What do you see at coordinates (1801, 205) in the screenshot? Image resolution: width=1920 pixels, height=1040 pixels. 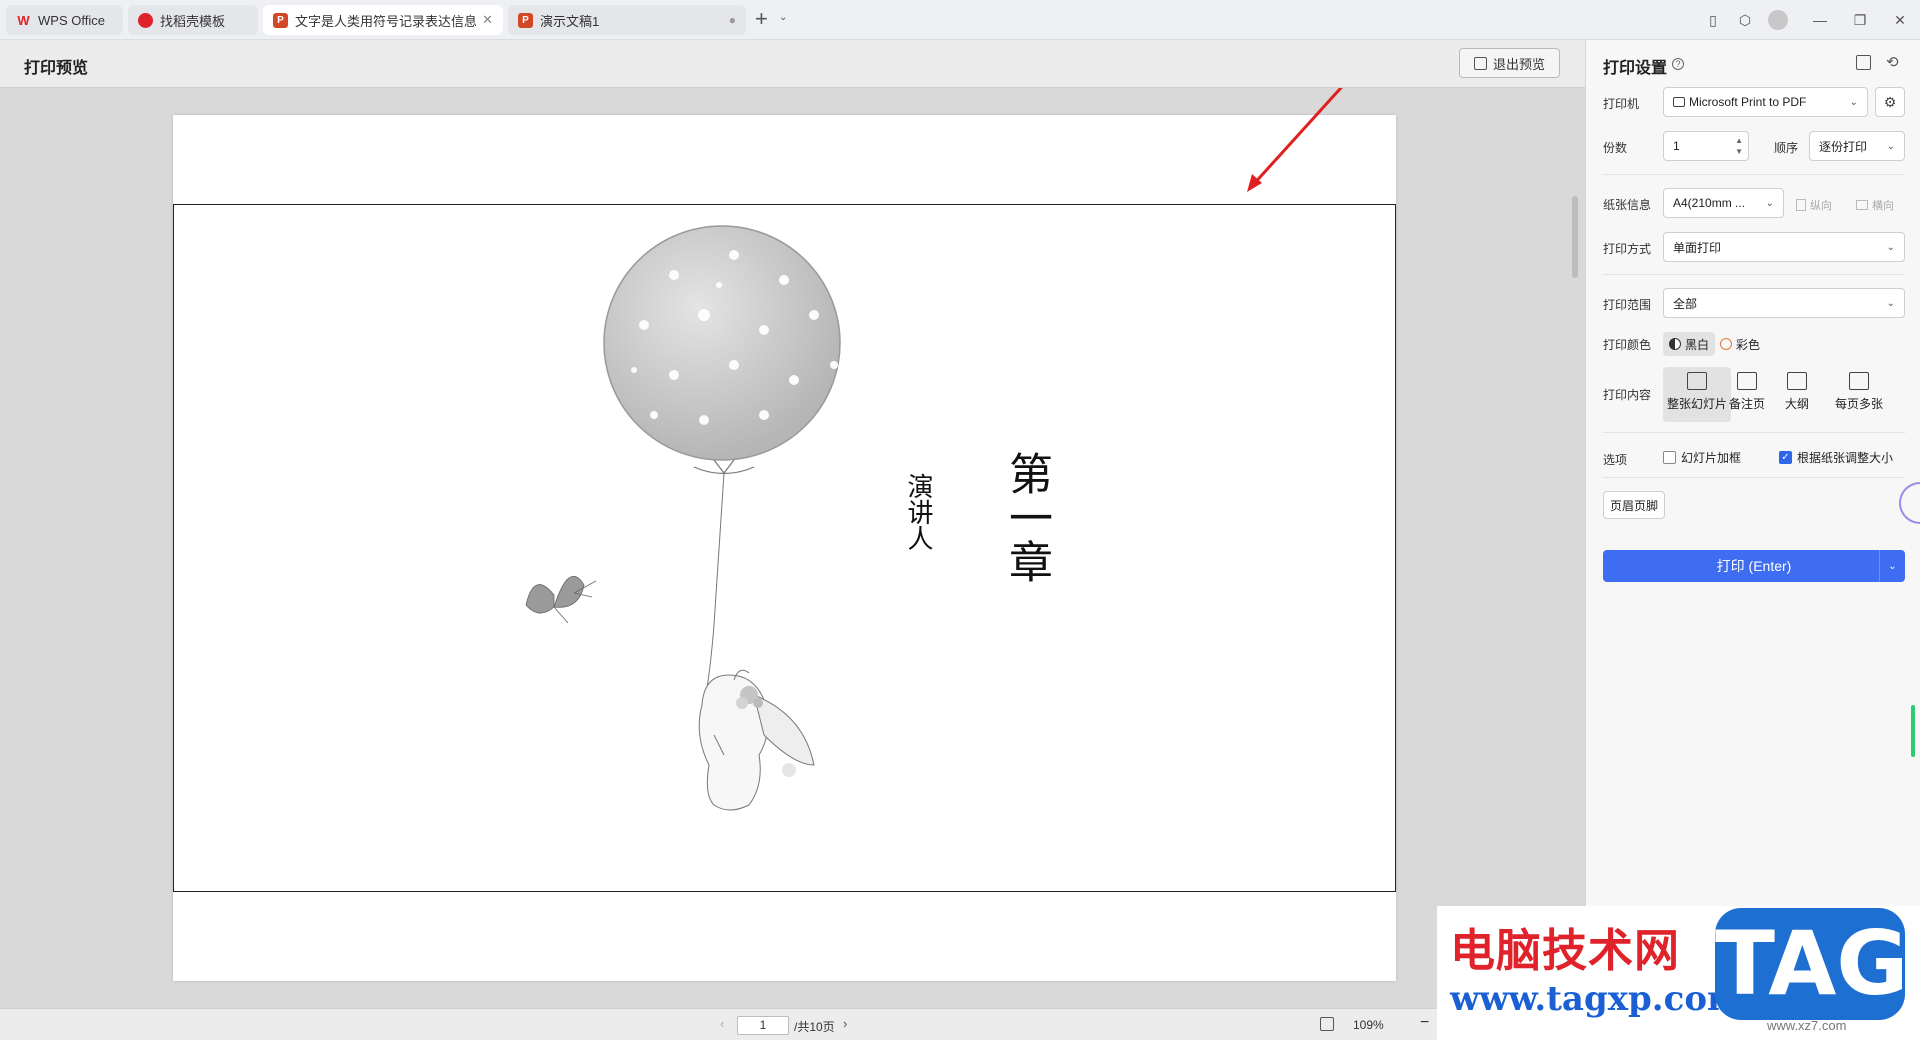 I see `portrait-icon` at bounding box center [1801, 205].